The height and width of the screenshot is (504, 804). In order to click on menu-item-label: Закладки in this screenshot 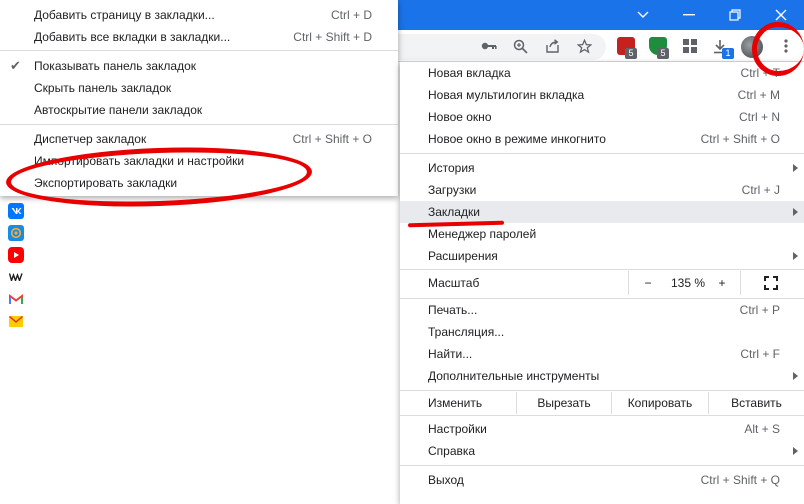, I will do `click(454, 212)`.